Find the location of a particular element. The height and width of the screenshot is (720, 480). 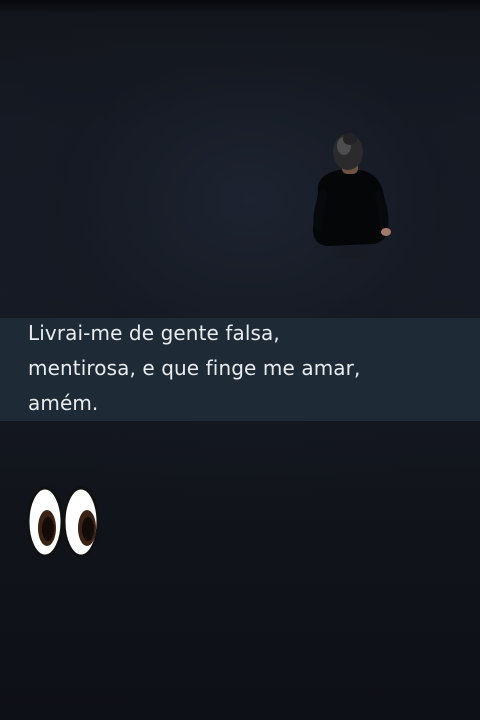

top-shadow is located at coordinates (240, 7).